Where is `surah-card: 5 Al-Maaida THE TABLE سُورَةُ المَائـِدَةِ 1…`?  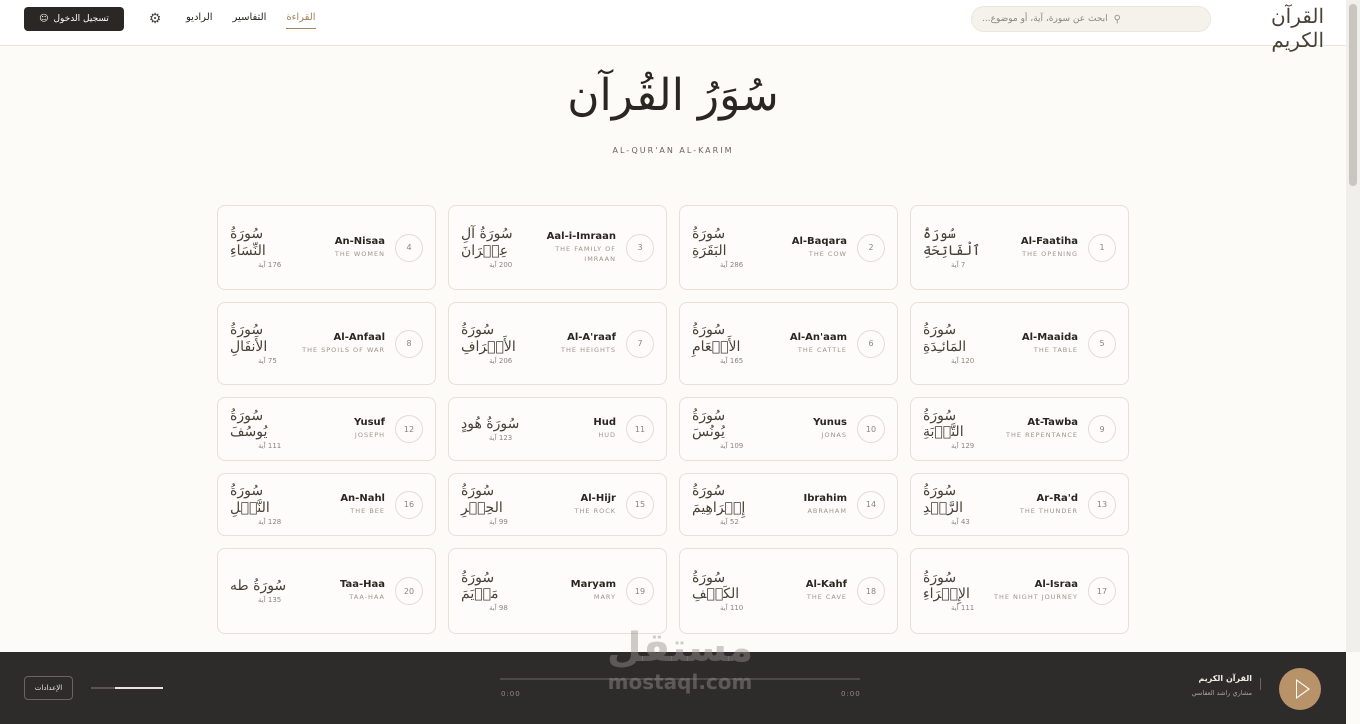 surah-card: 5 Al-Maaida THE TABLE سُورَةُ المَائـِدَةِ 1… is located at coordinates (1019, 343).